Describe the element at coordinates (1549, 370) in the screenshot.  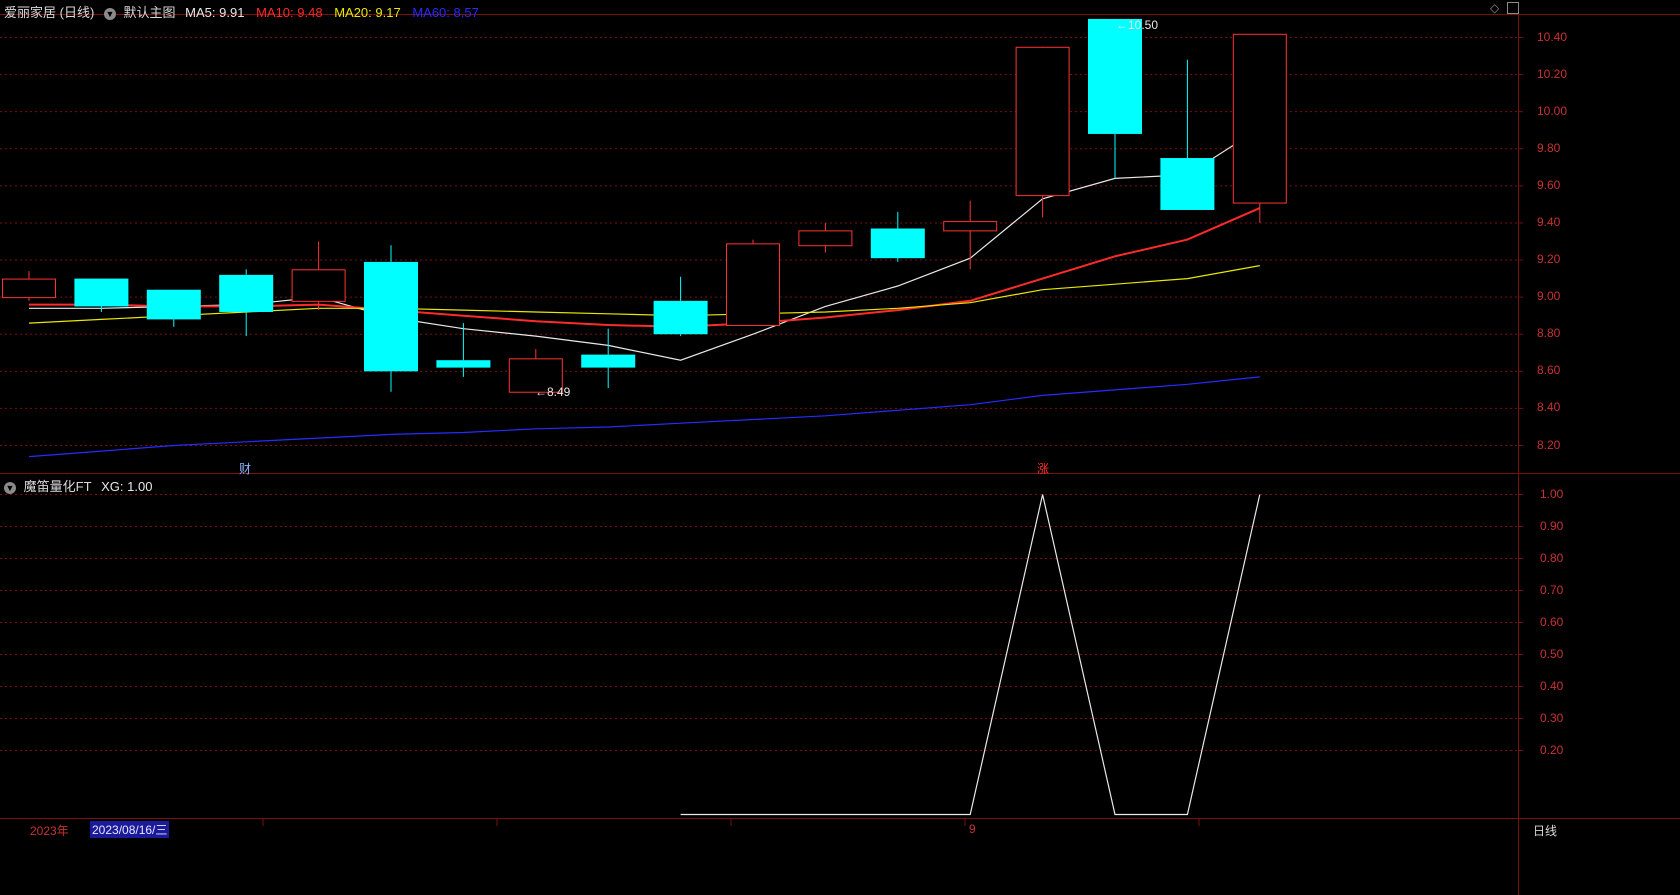
I see `price-tick-label: 8.60` at that location.